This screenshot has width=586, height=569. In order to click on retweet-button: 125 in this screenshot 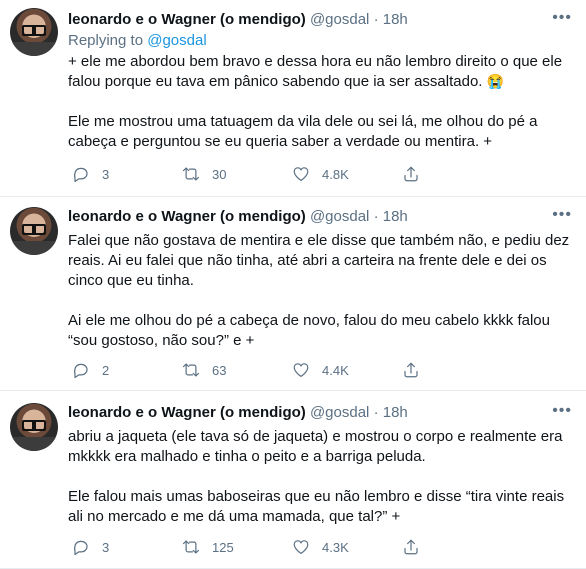, I will do `click(208, 547)`.